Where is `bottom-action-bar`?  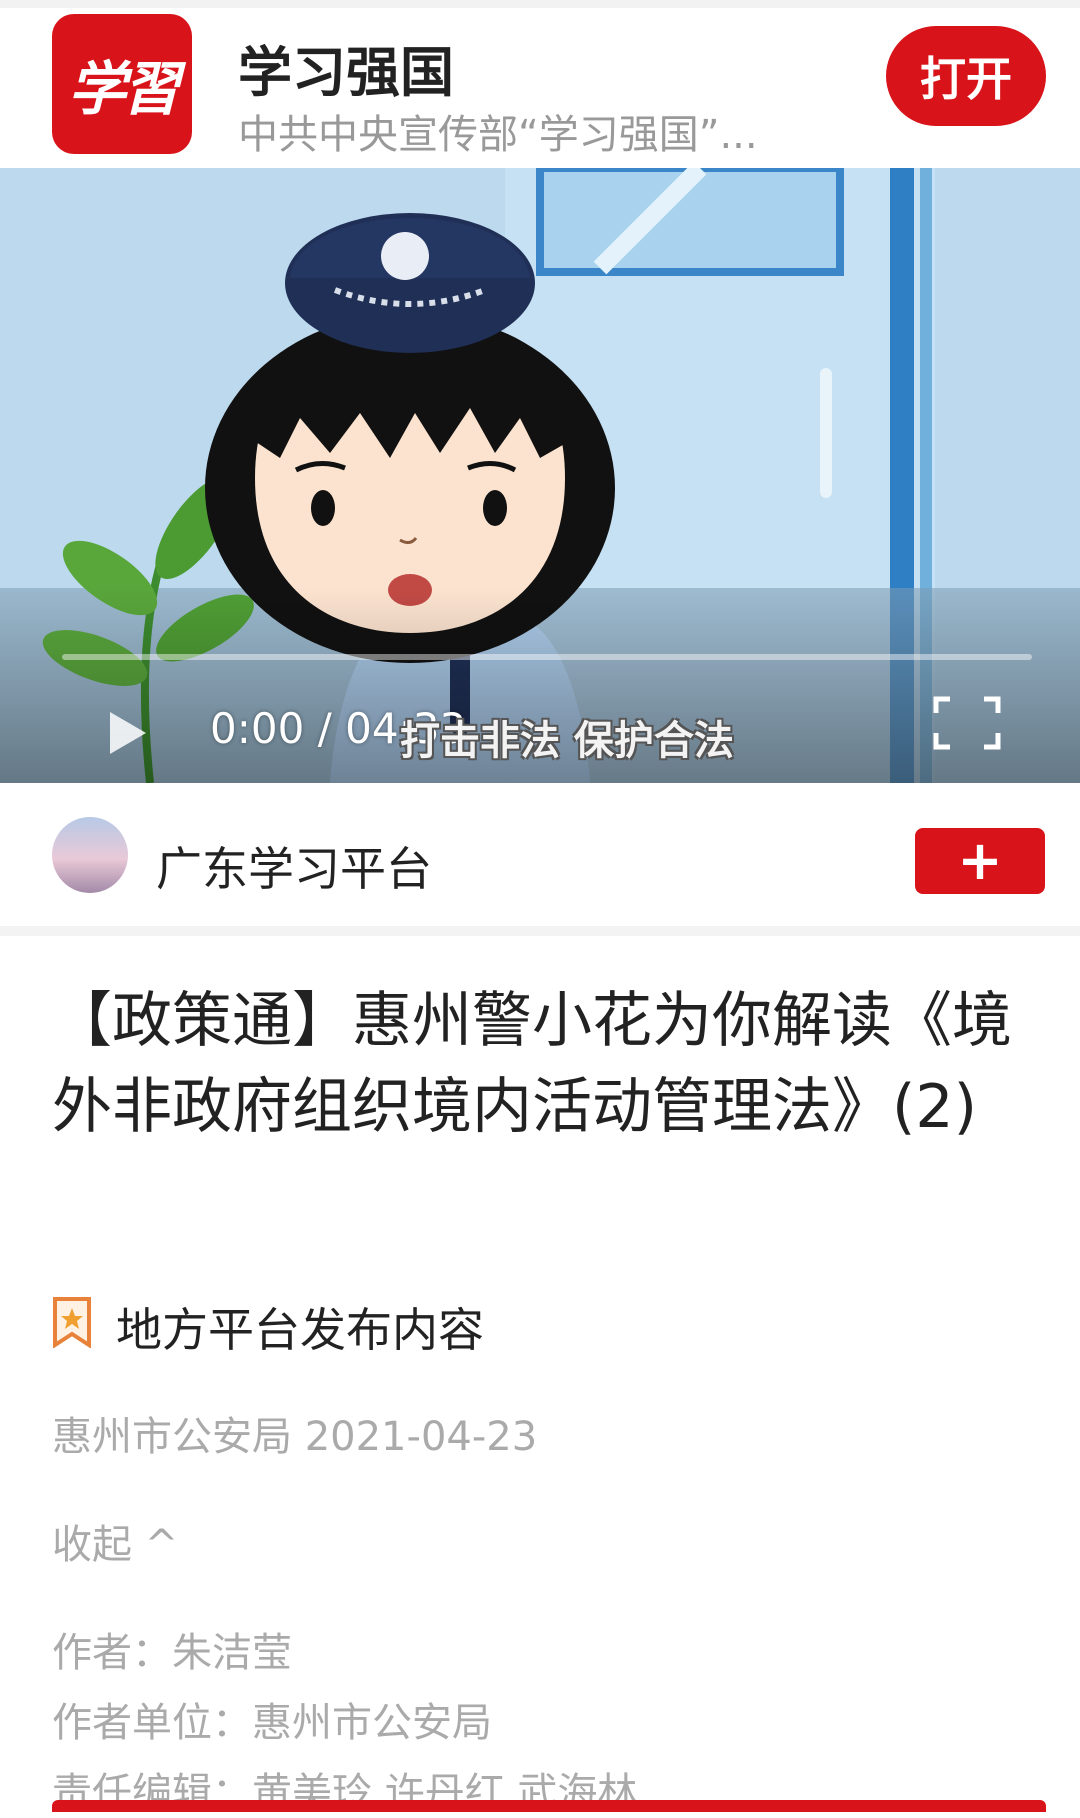
bottom-action-bar is located at coordinates (549, 1806).